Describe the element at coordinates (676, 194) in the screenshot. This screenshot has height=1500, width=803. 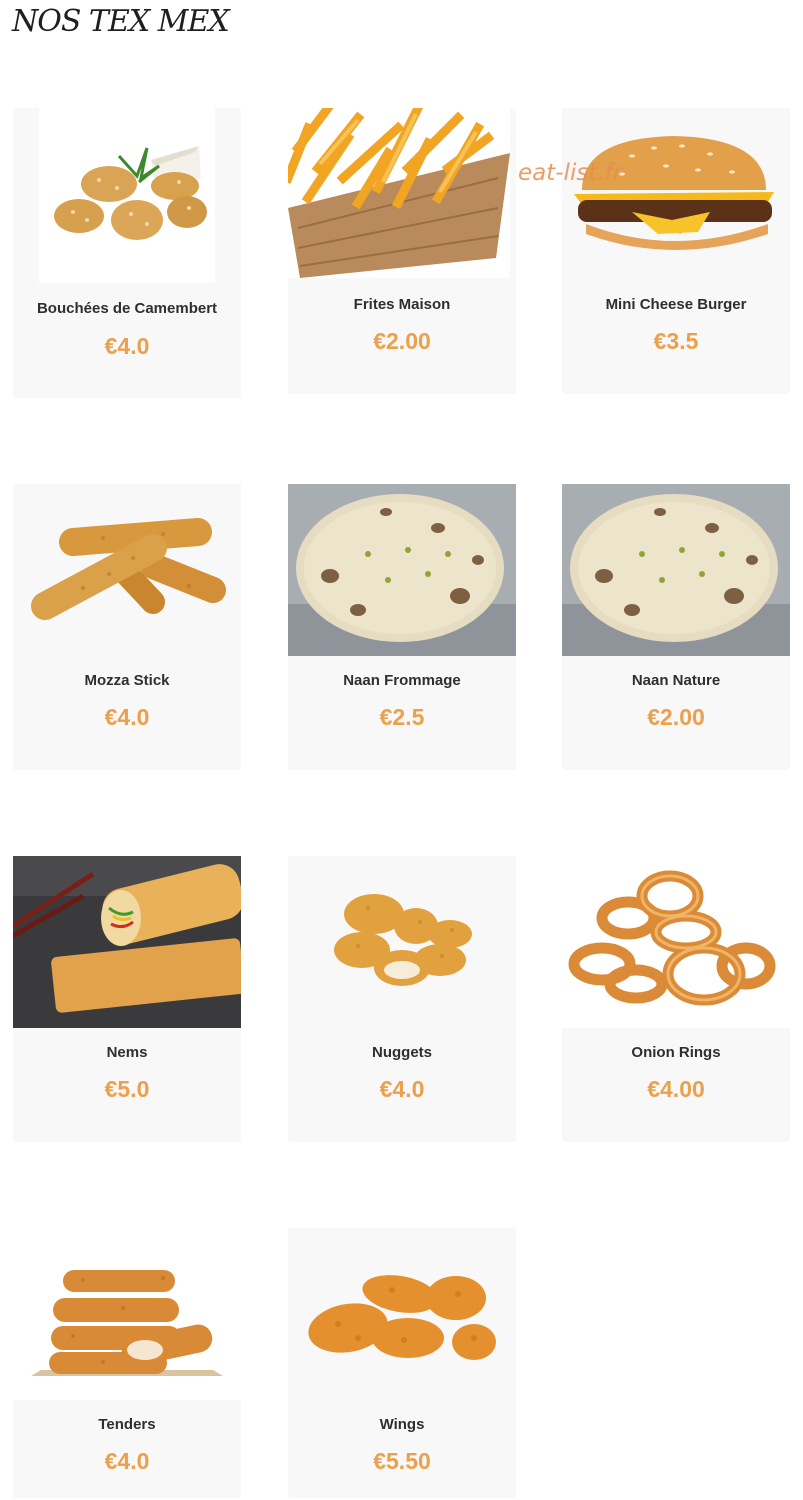
I see `cheeseburger-photo` at that location.